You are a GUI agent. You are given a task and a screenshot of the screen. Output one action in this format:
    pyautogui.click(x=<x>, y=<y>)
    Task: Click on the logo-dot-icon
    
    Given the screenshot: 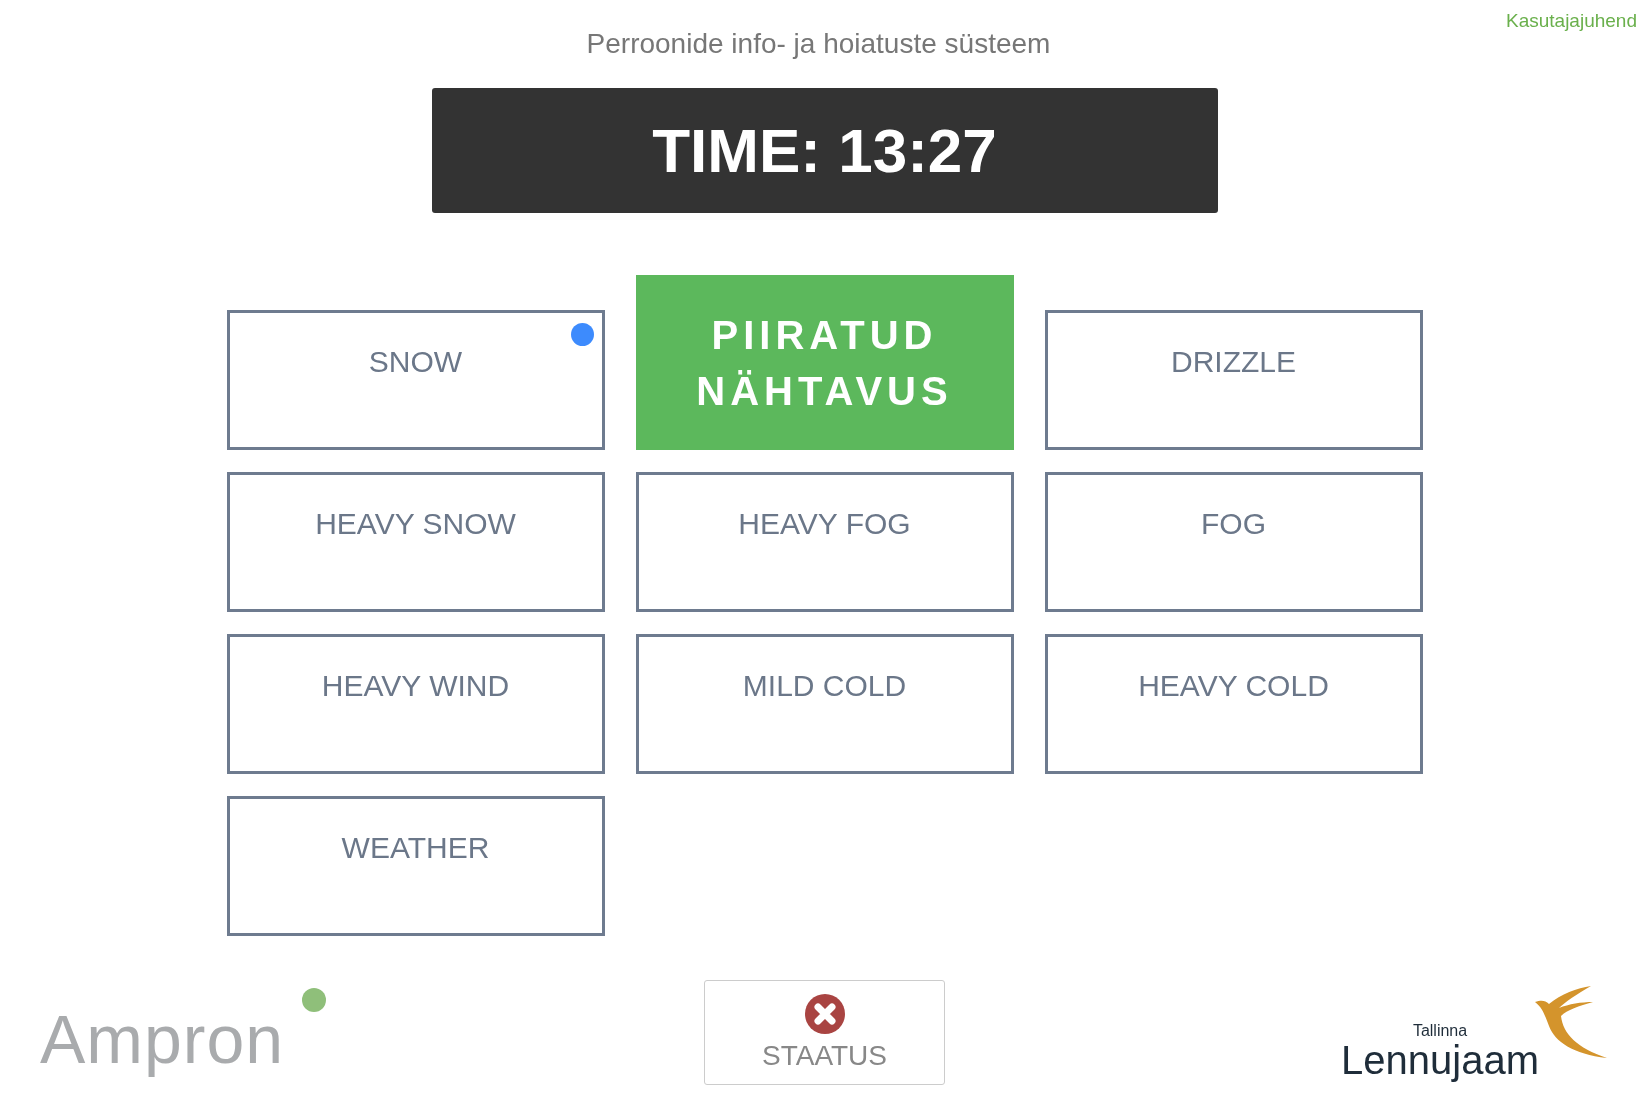 What is the action you would take?
    pyautogui.click(x=314, y=999)
    